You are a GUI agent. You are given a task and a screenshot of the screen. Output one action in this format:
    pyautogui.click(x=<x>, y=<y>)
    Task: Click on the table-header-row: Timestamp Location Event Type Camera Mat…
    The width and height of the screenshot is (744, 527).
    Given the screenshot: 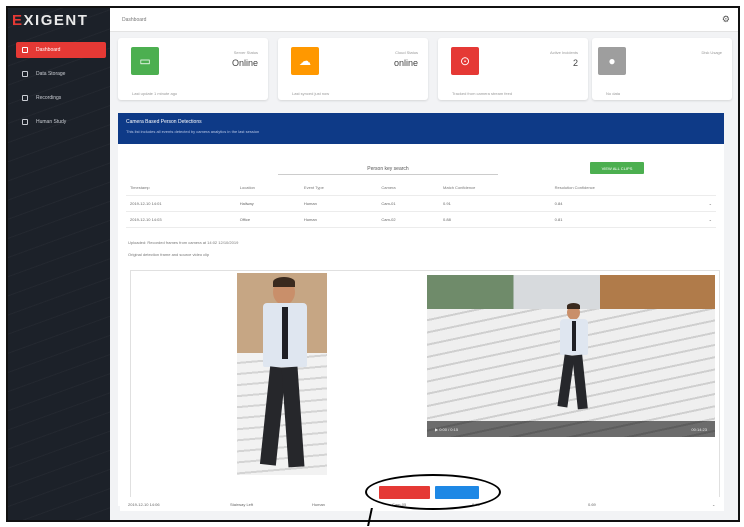 What is the action you would take?
    pyautogui.click(x=421, y=188)
    